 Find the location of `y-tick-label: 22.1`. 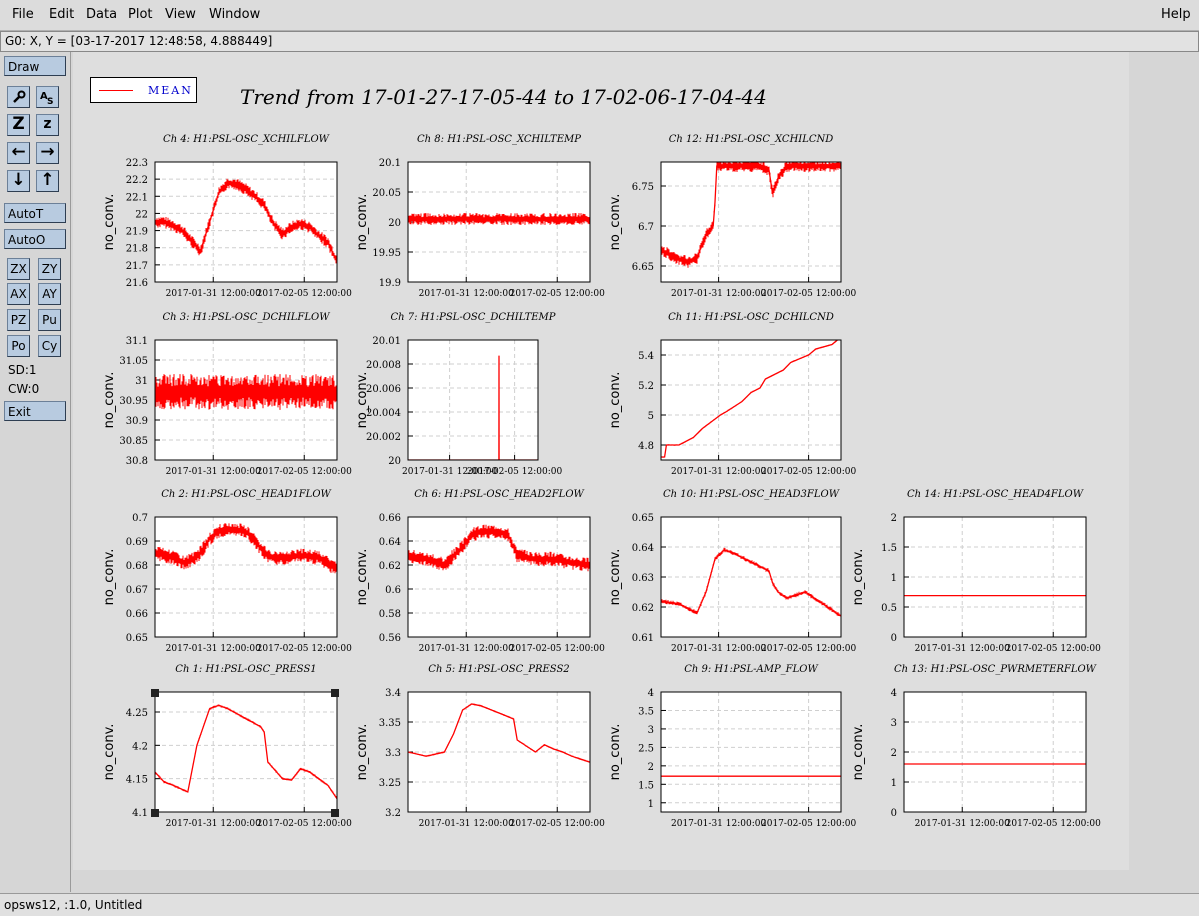

y-tick-label: 22.1 is located at coordinates (137, 197).